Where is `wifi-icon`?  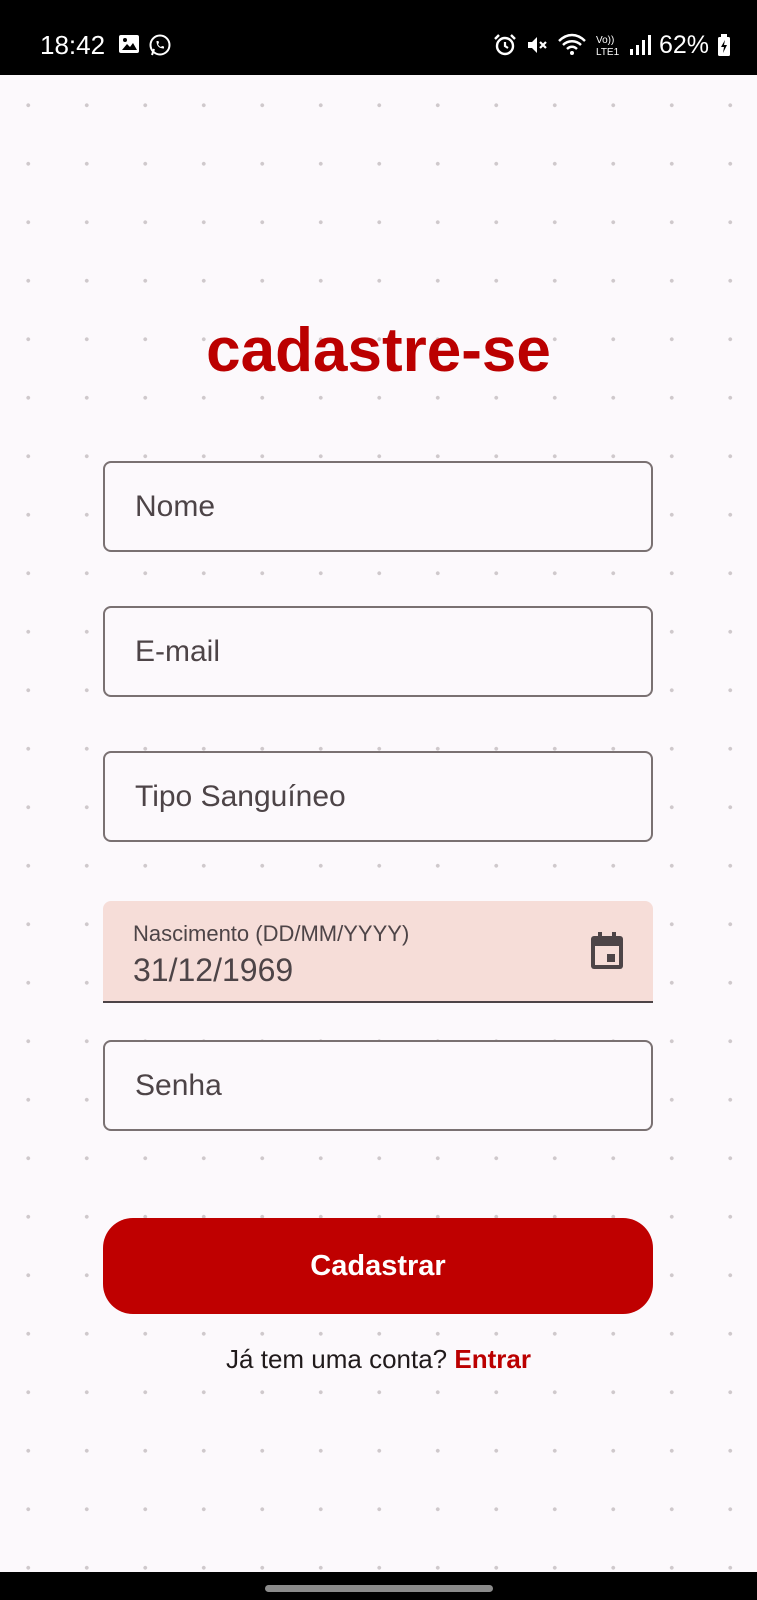 wifi-icon is located at coordinates (572, 44).